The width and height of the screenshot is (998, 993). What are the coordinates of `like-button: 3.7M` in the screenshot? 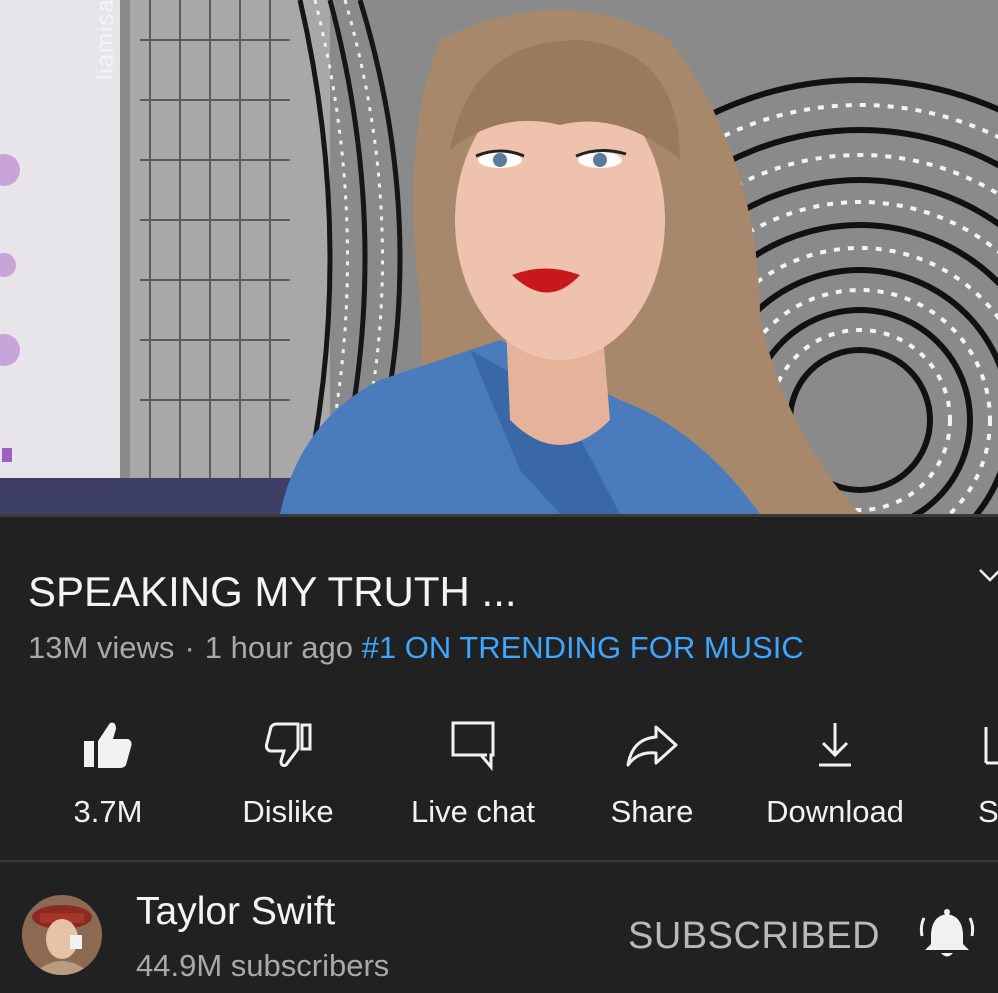 It's located at (108, 772).